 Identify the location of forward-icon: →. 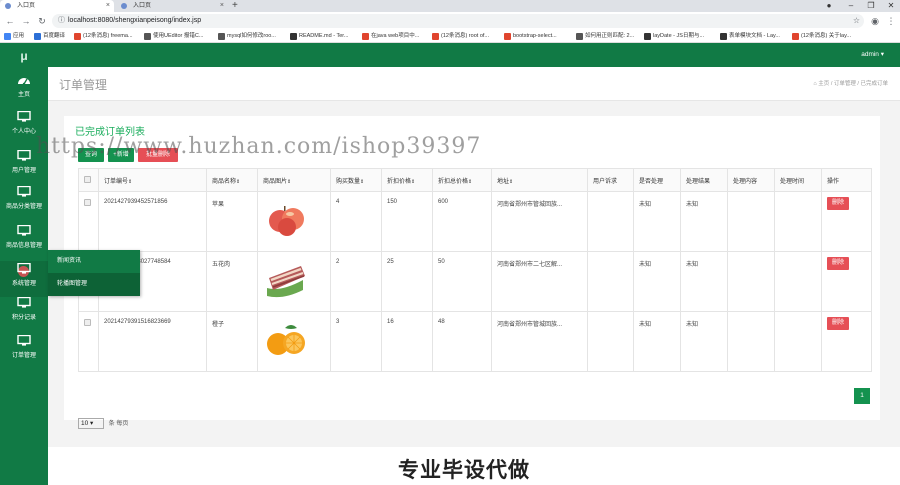
(26, 21).